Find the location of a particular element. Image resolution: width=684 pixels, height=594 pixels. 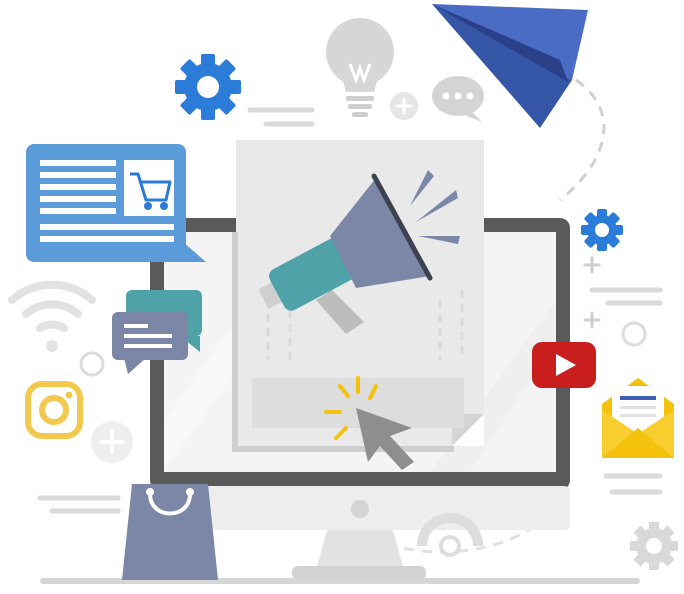

monitor-button is located at coordinates (360, 509).